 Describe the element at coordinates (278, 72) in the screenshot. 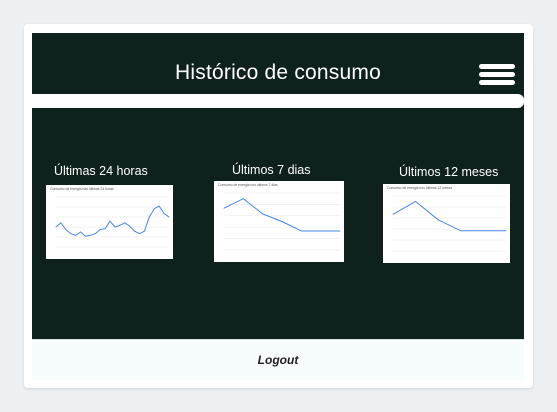

I see `page-title: Histórico de consumo` at that location.